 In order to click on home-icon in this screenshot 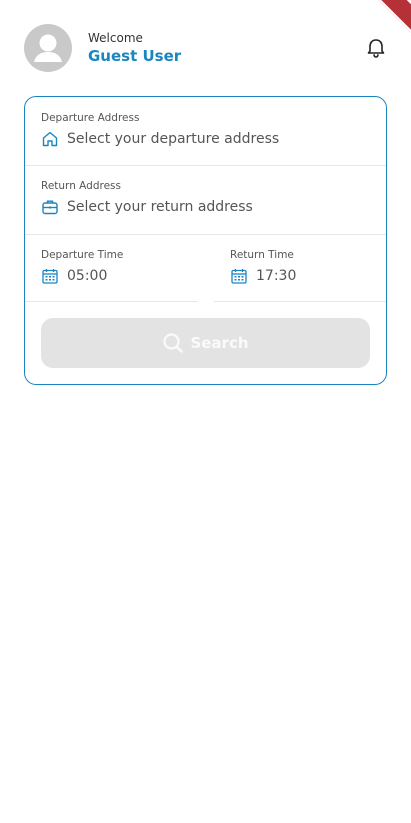, I will do `click(50, 139)`.